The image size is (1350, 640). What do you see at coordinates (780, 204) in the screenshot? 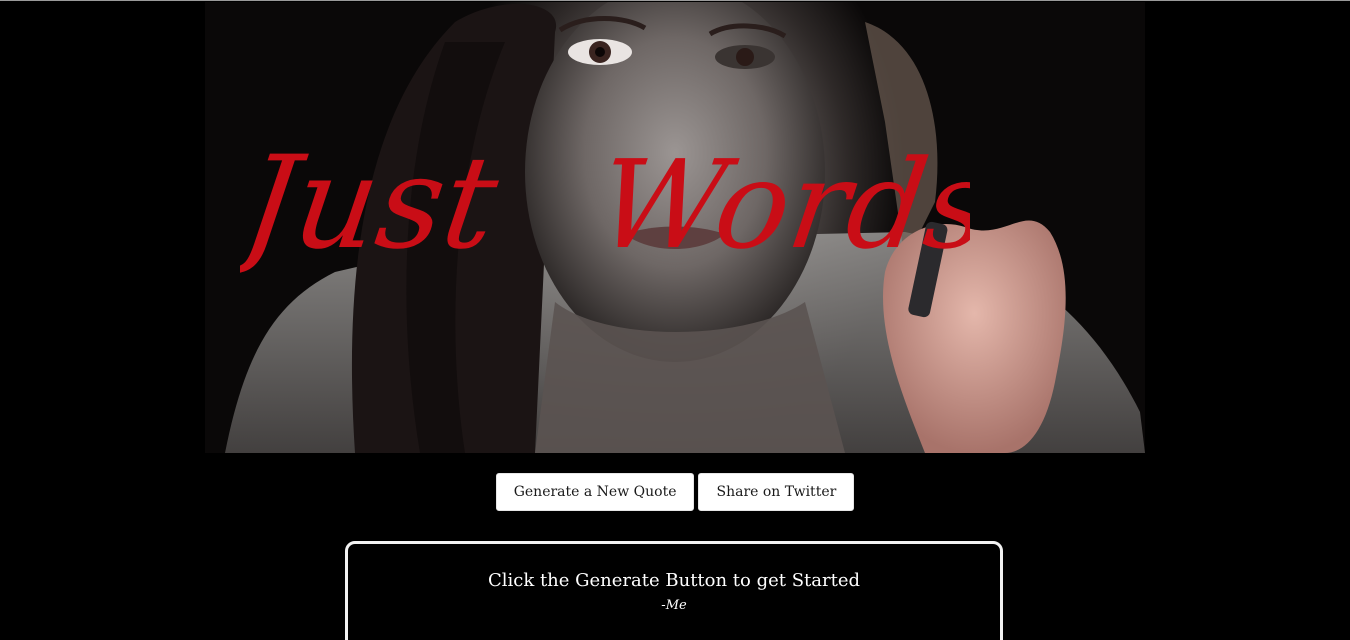
I see `brand-title-word-words: Words` at bounding box center [780, 204].